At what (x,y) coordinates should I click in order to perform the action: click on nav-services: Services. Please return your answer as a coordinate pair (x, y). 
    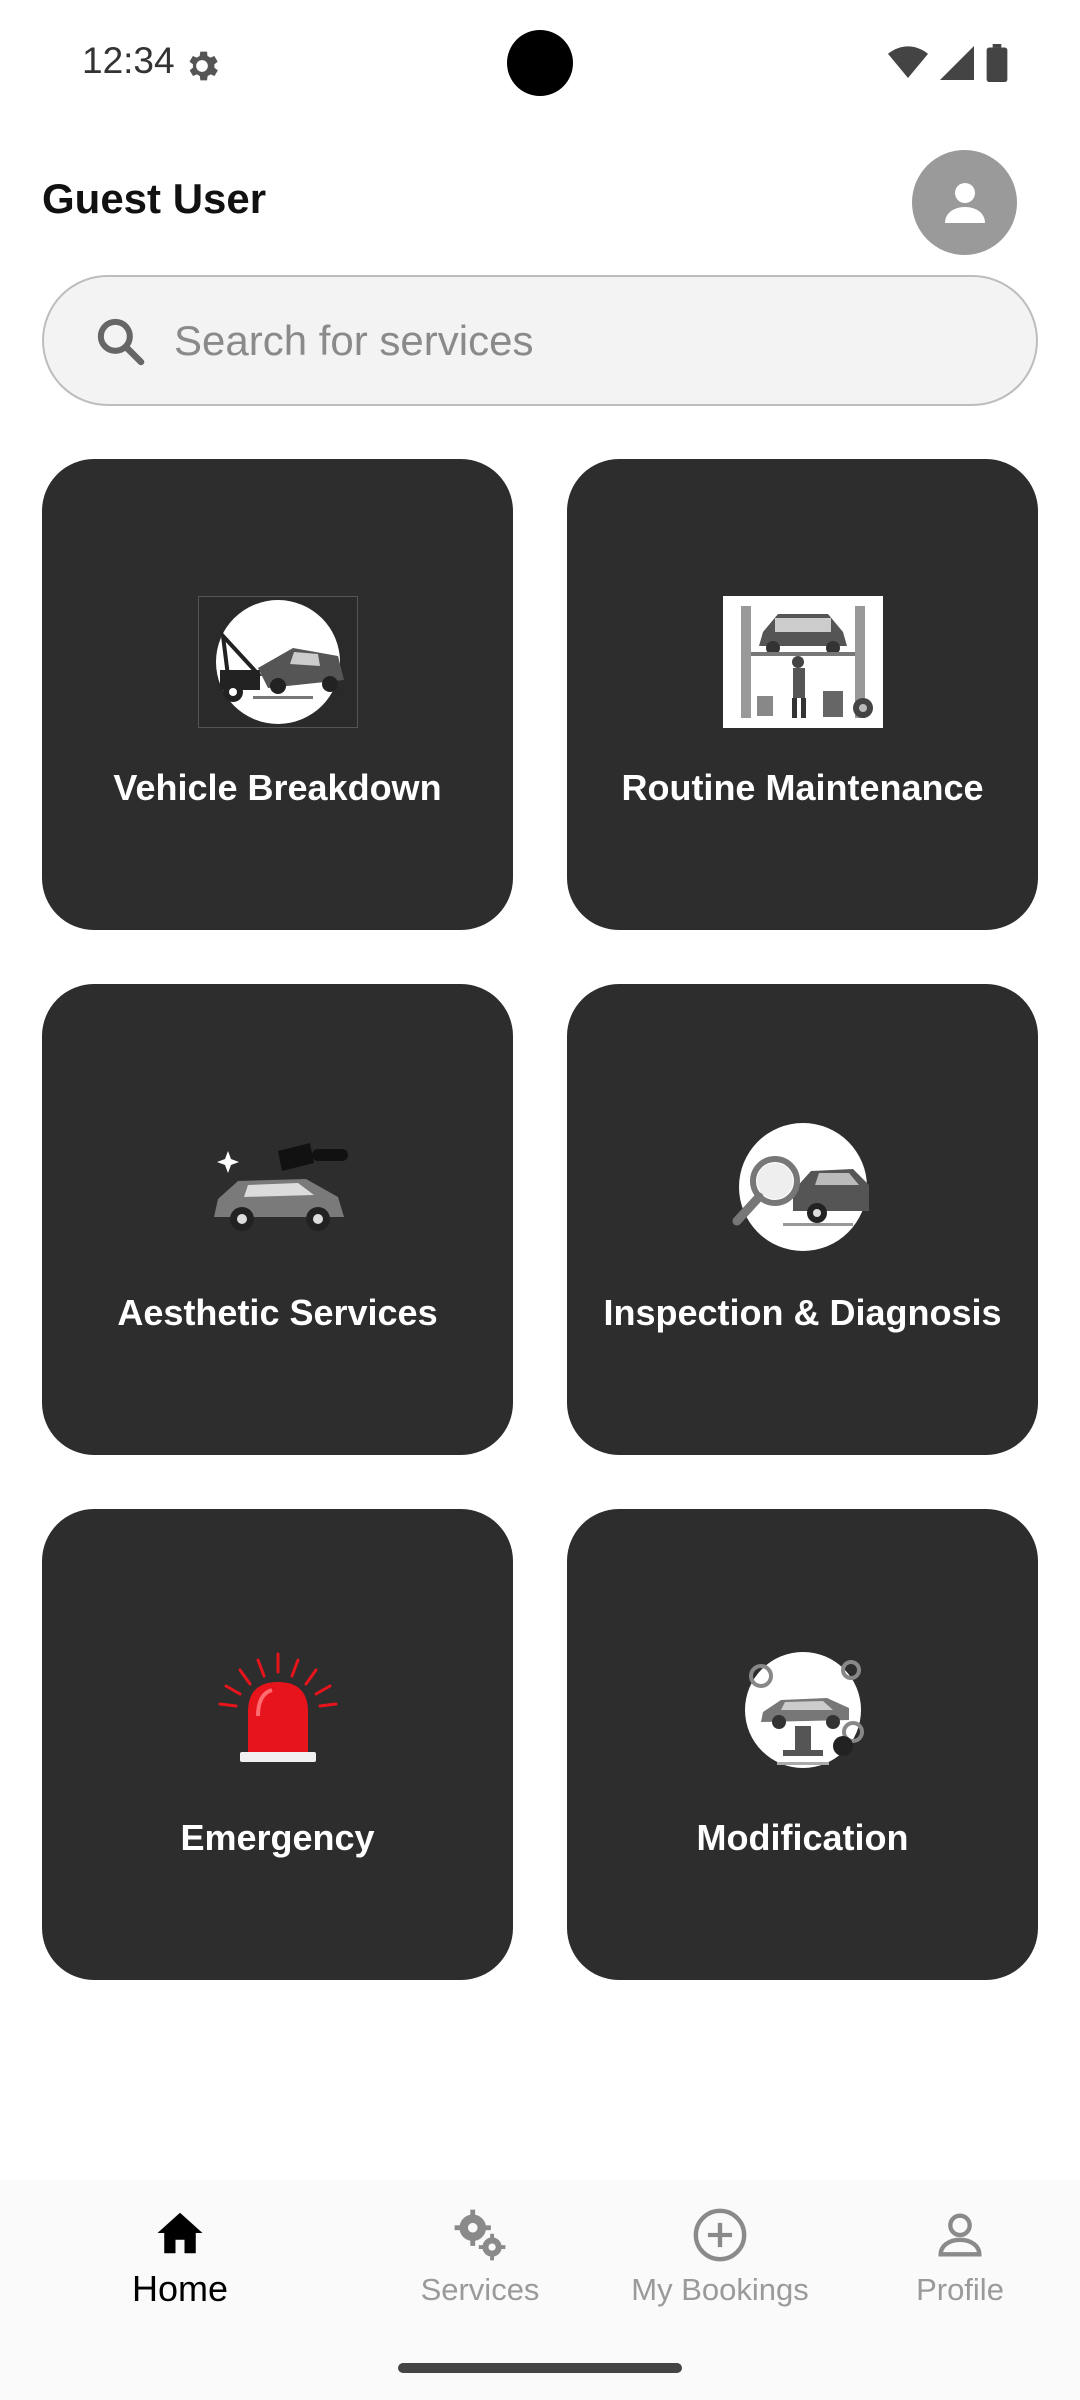
    Looking at the image, I should click on (480, 2257).